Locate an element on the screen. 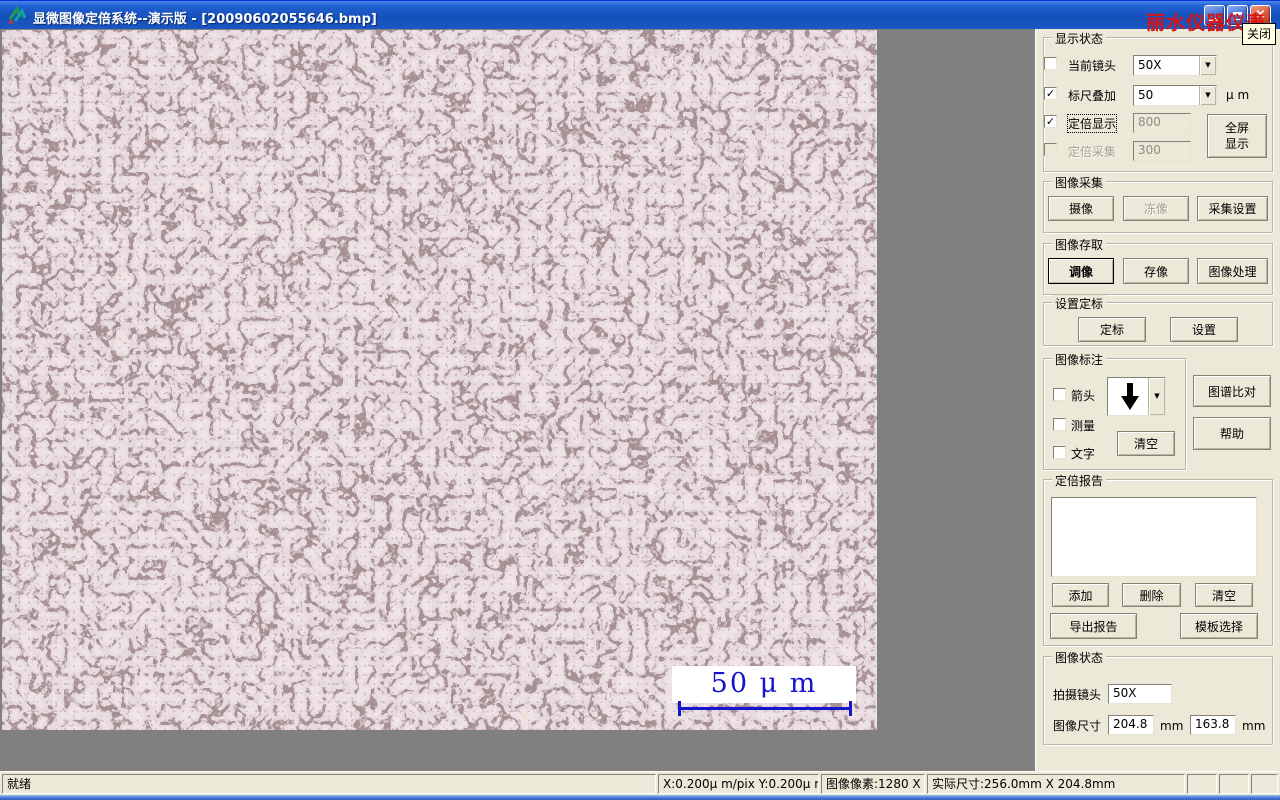 Image resolution: width=1280 pixels, height=800 pixels. status-image-pixels: 图像像素:1280 X 1024 is located at coordinates (873, 784).